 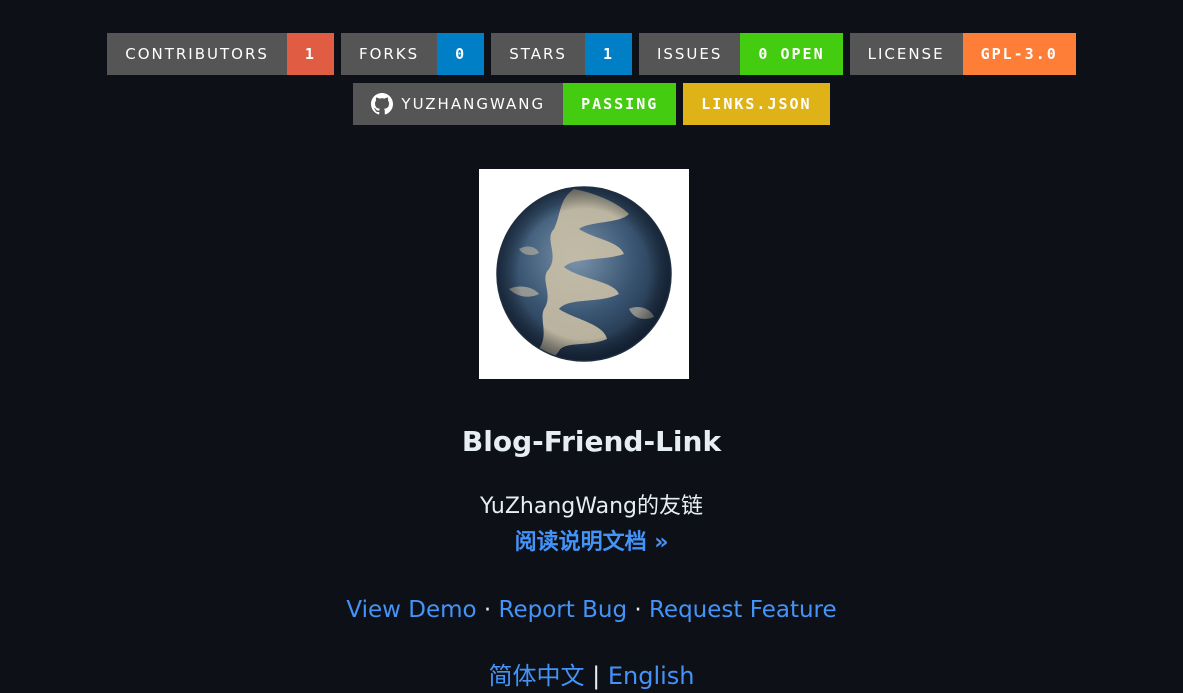 I want to click on links-json-badge: LINKS.JSON, so click(x=756, y=104).